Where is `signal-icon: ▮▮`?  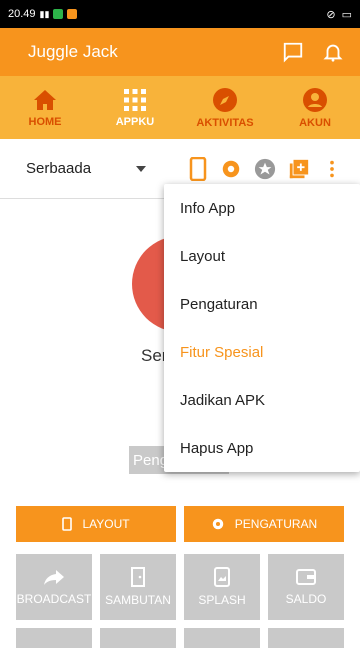
signal-icon: ▮▮ is located at coordinates (44, 13).